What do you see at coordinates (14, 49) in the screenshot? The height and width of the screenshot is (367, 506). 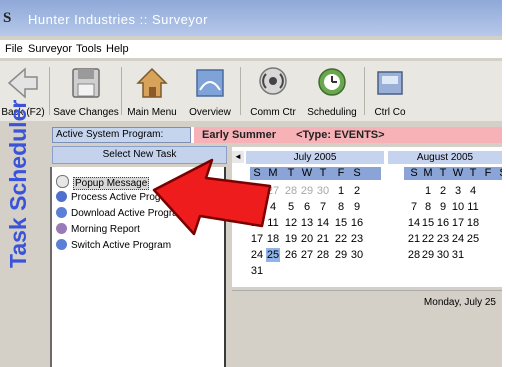 I see `menu-file: File` at bounding box center [14, 49].